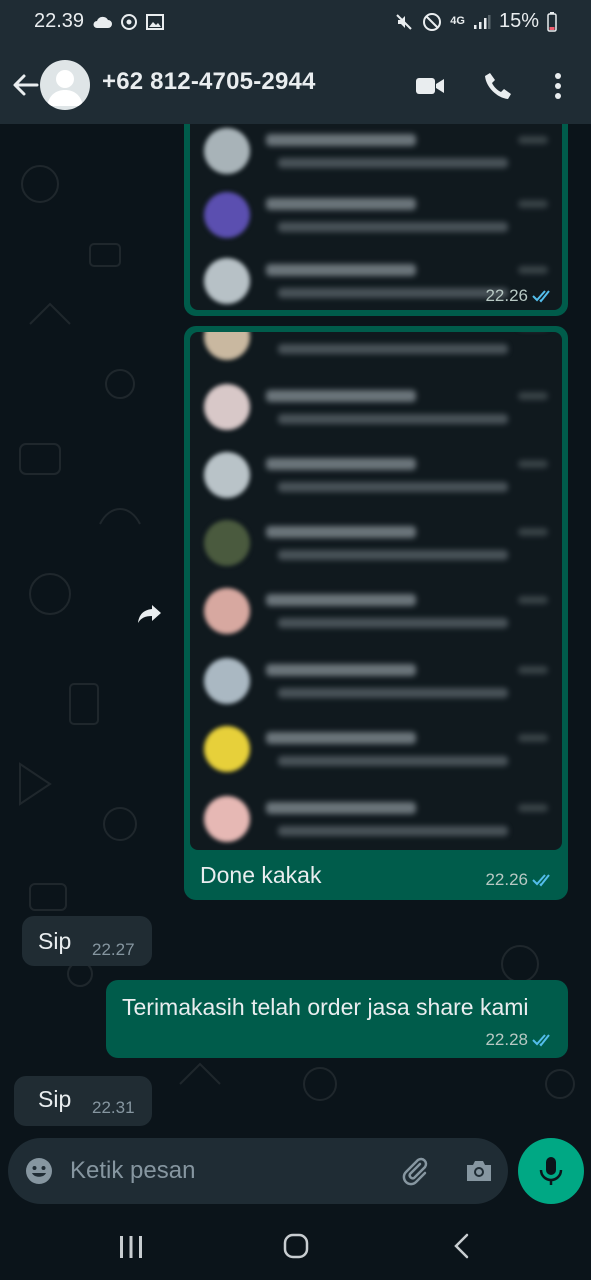 The image size is (591, 1280). Describe the element at coordinates (132, 1171) in the screenshot. I see `message-input: Ketik pesan` at that location.